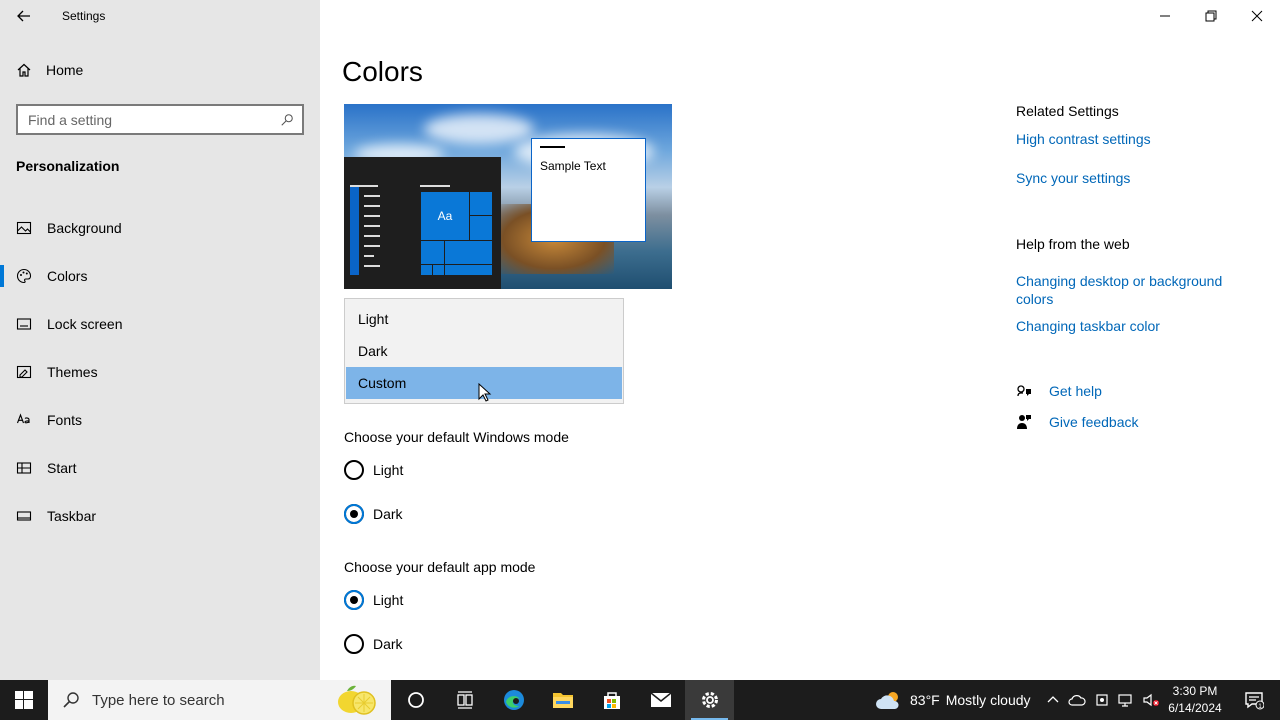 The width and height of the screenshot is (1280, 720). I want to click on action-center-button: 1, so click(1254, 700).